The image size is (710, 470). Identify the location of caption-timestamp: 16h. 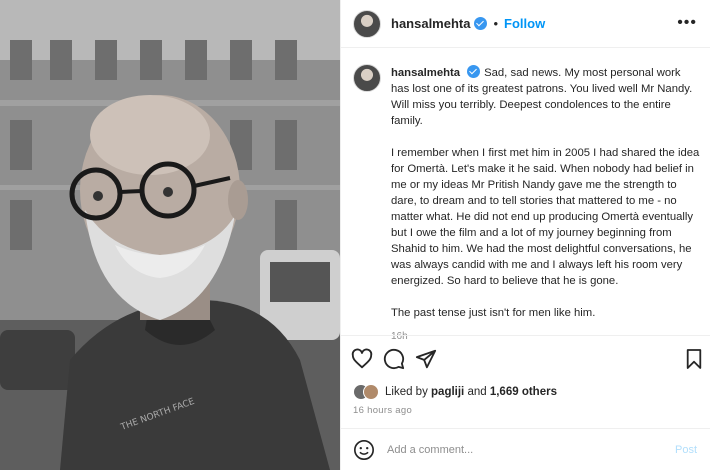
(546, 337).